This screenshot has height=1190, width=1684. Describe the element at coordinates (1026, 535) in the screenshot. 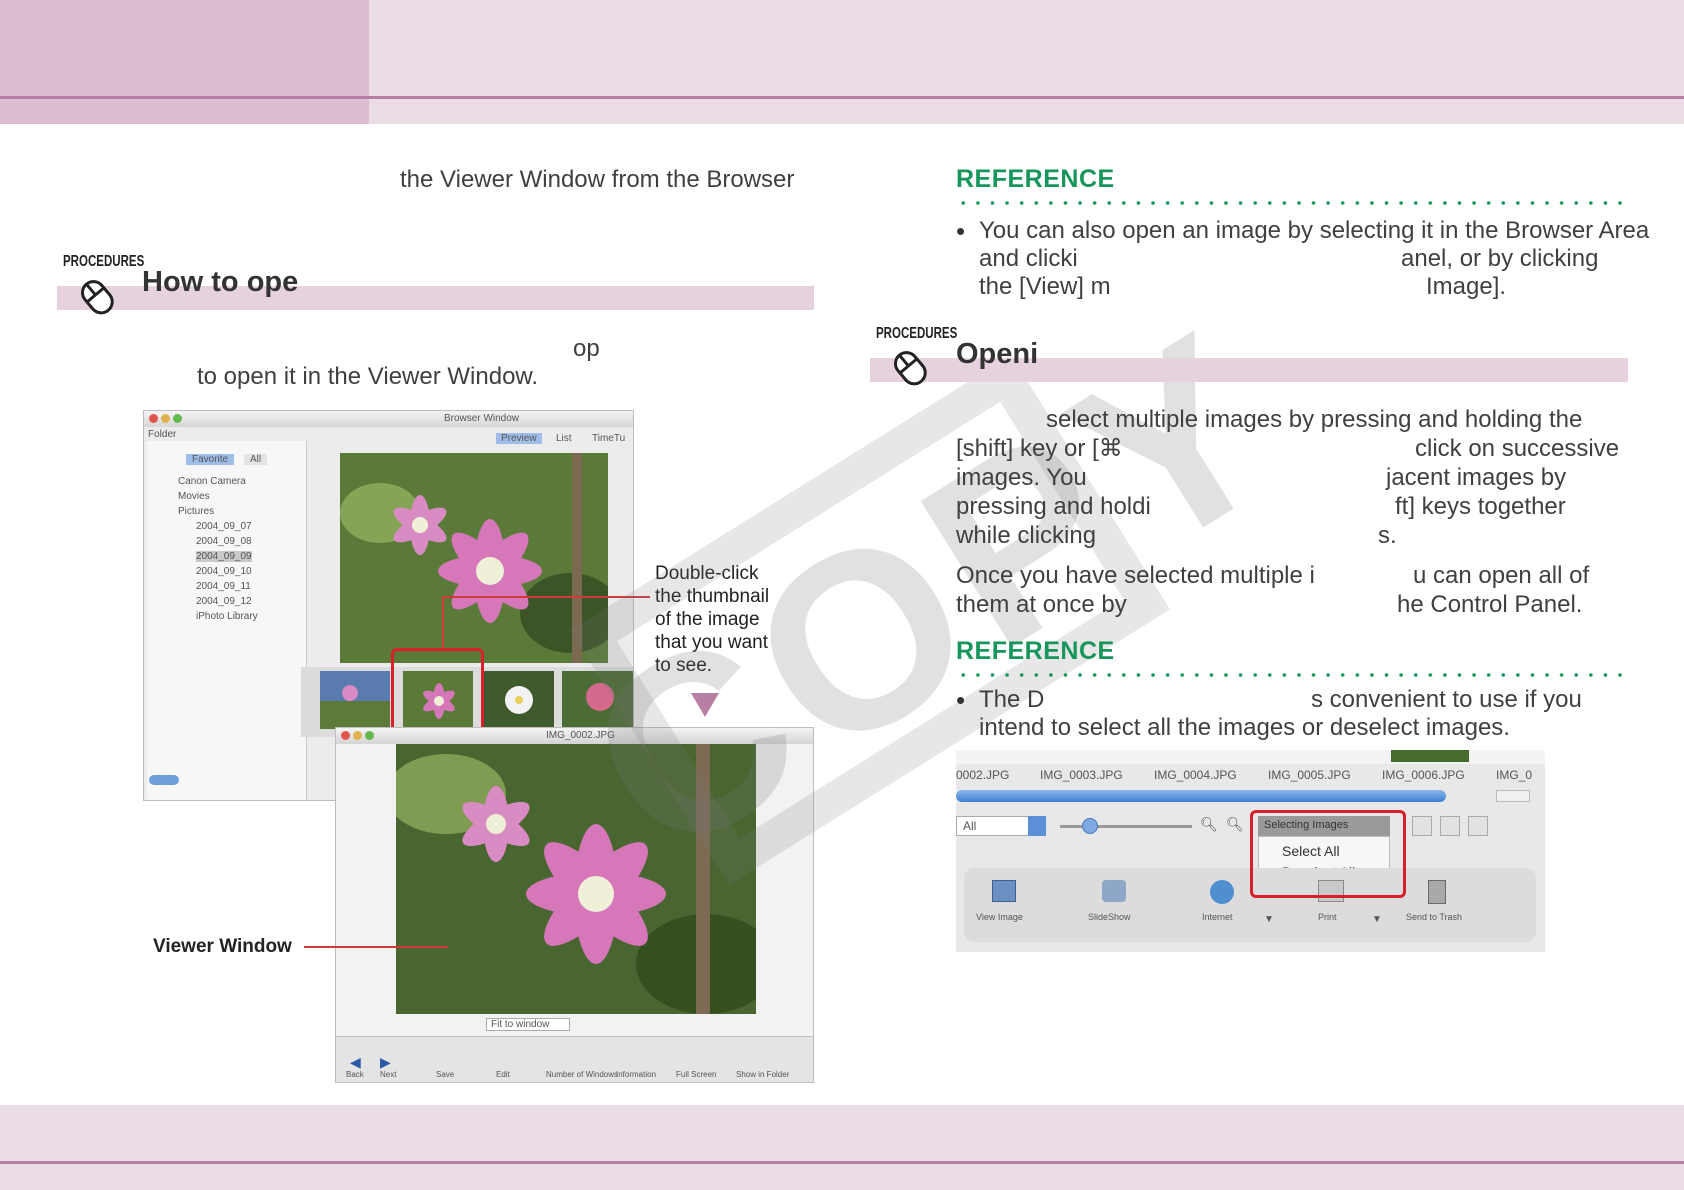

I see `para1-line5a: while clicking` at that location.